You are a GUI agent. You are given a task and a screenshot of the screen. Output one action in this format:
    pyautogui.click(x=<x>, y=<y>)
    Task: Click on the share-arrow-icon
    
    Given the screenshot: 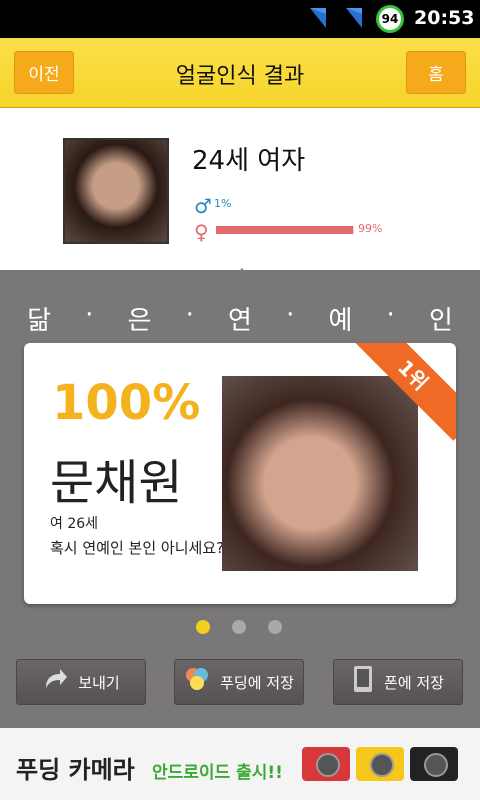 What is the action you would take?
    pyautogui.click(x=55, y=682)
    